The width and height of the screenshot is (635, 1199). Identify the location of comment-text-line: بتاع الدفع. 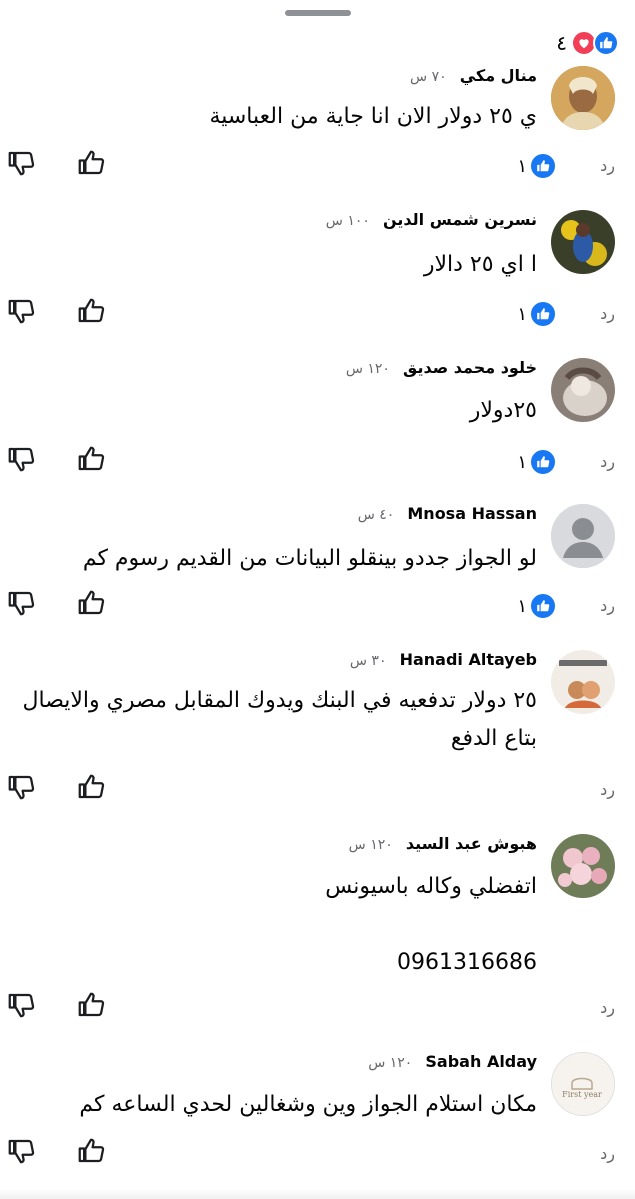
(493, 738).